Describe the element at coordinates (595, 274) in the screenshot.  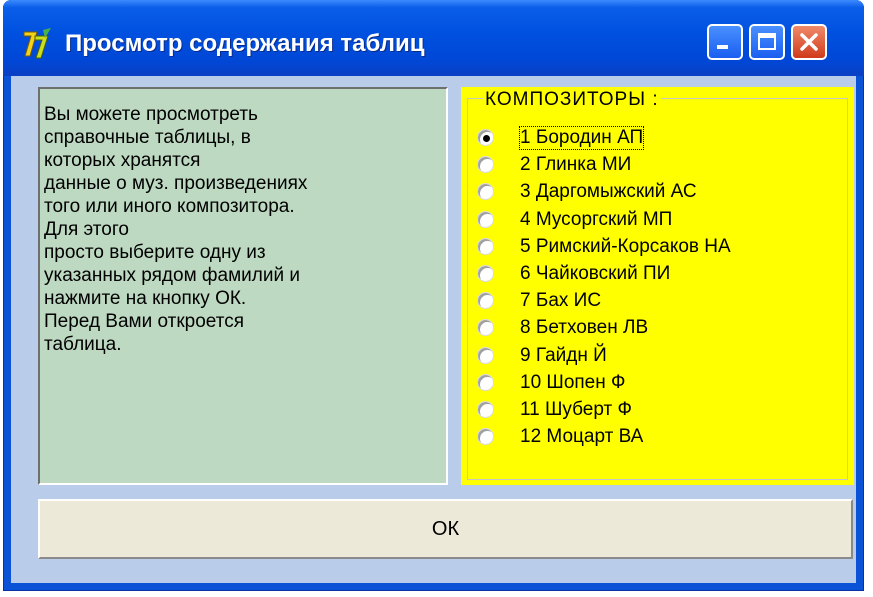
I see `radio-label: 6 Чайковский ПИ` at that location.